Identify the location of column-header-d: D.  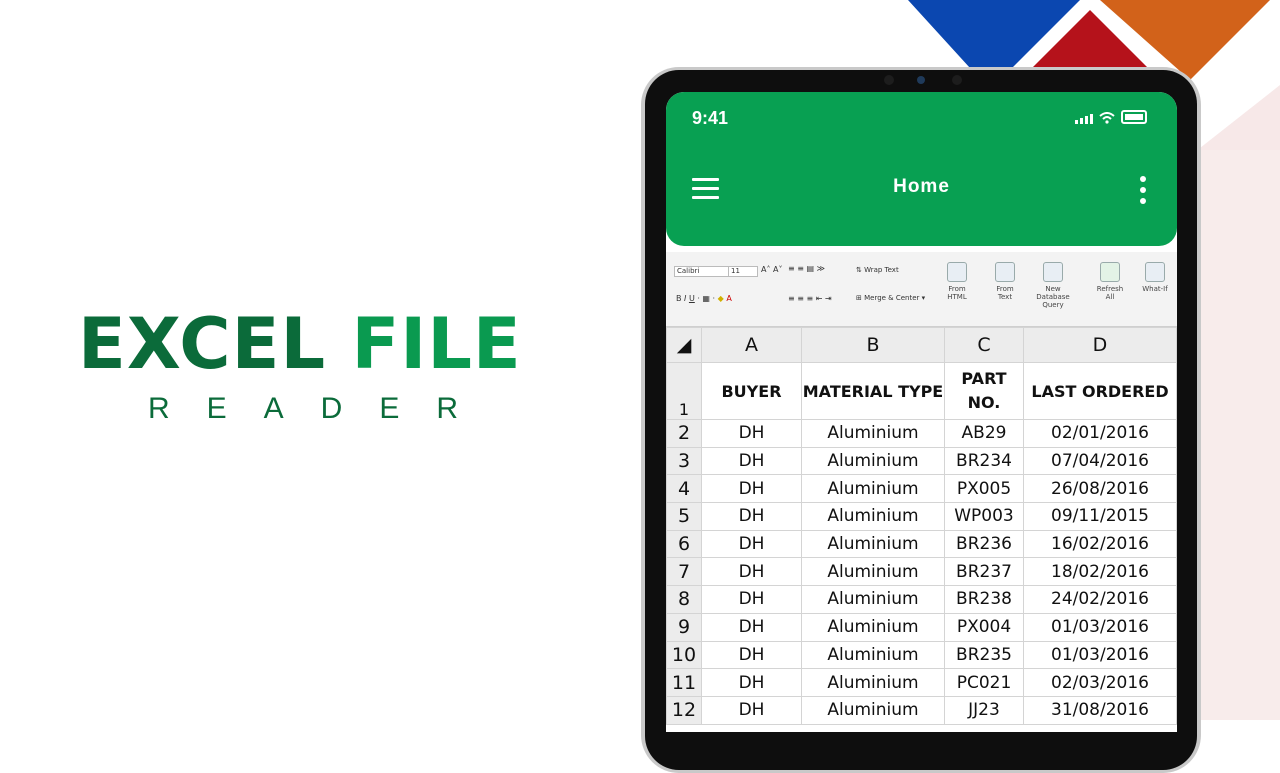
(1100, 345).